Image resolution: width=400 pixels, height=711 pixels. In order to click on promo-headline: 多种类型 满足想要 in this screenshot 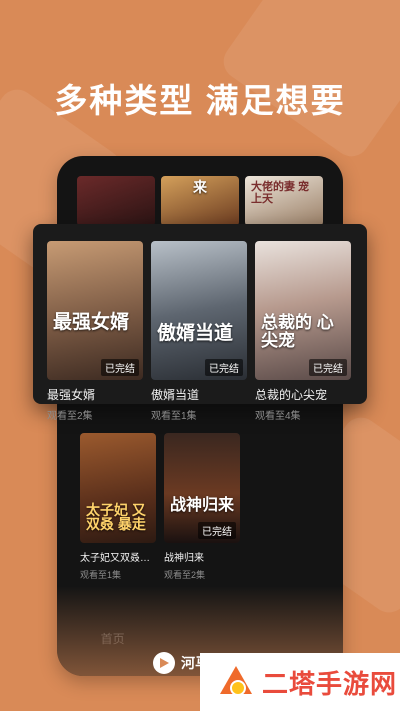, I will do `click(200, 100)`.